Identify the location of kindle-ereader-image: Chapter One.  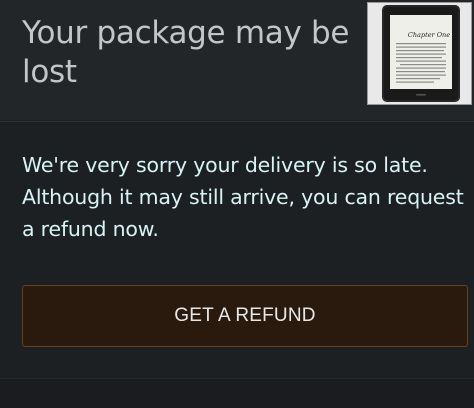
(419, 53).